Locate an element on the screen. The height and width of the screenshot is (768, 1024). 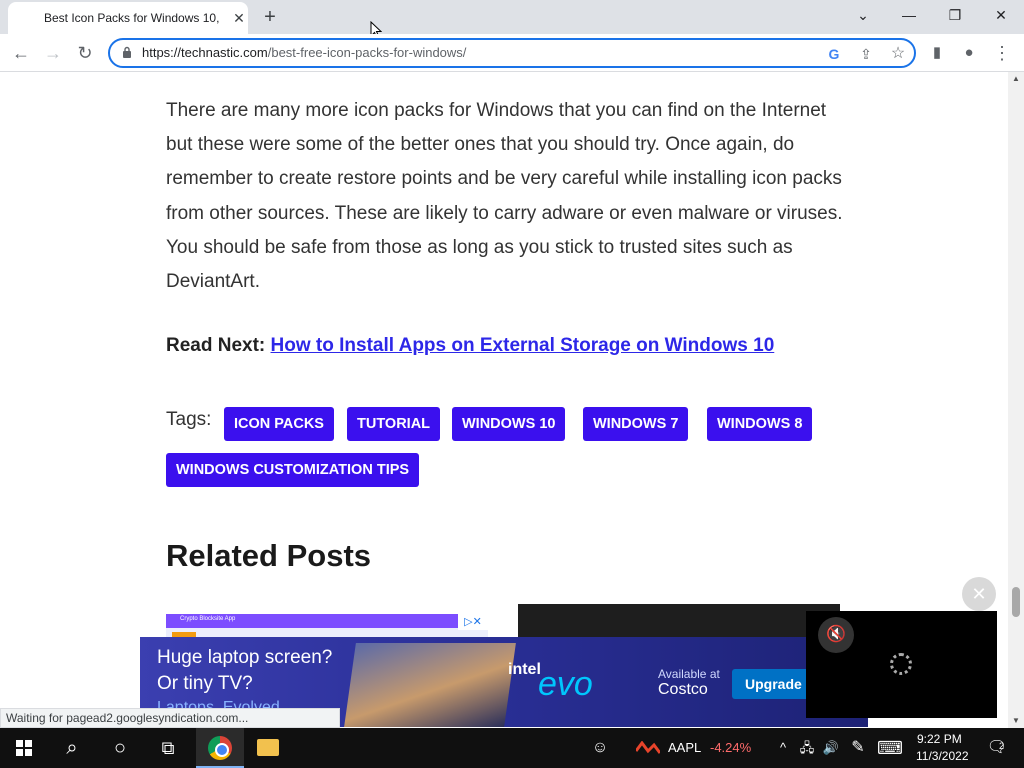
share-icon: ⇪ is located at coordinates (866, 54).